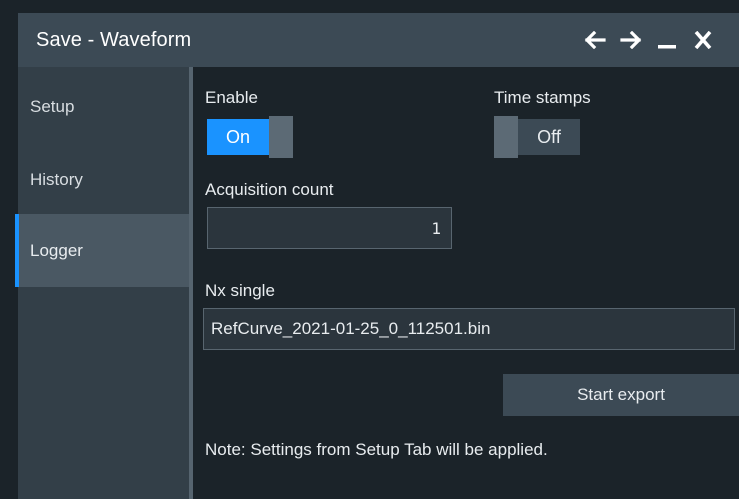 The width and height of the screenshot is (739, 499). Describe the element at coordinates (542, 97) in the screenshot. I see `timestamps-label: Time stamps` at that location.